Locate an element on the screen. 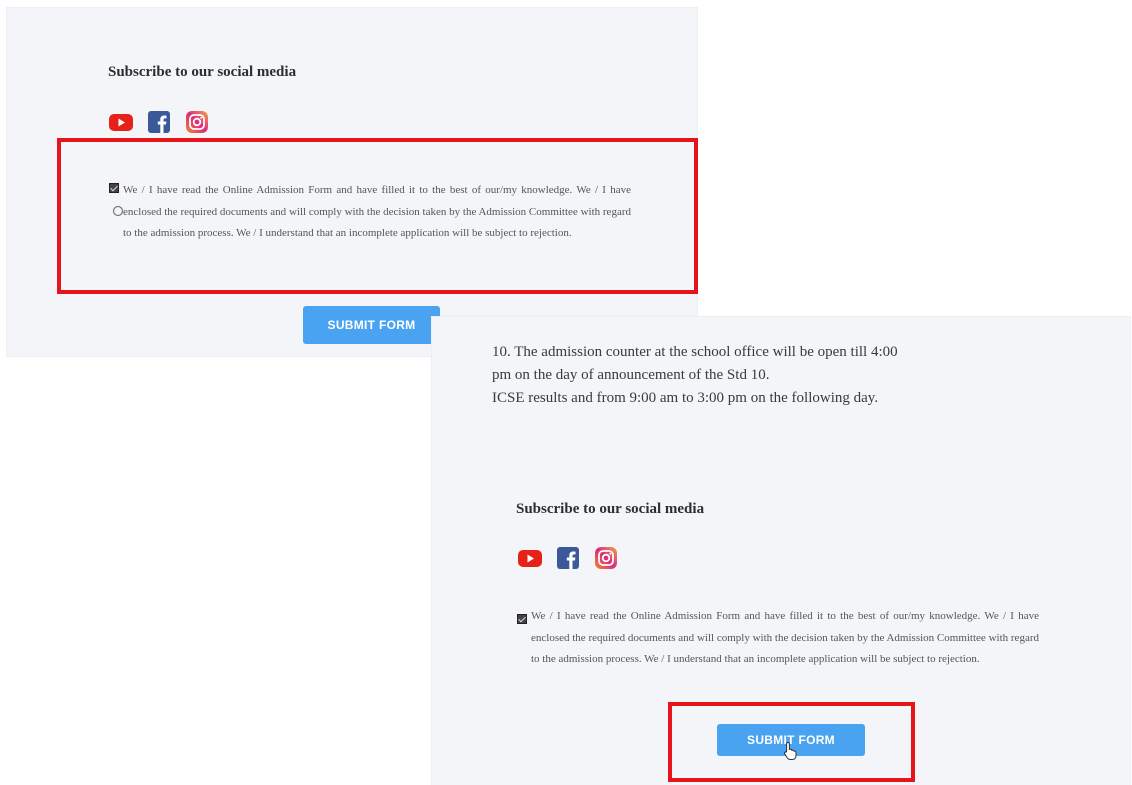  mouse-pointer-icon is located at coordinates (118, 211).